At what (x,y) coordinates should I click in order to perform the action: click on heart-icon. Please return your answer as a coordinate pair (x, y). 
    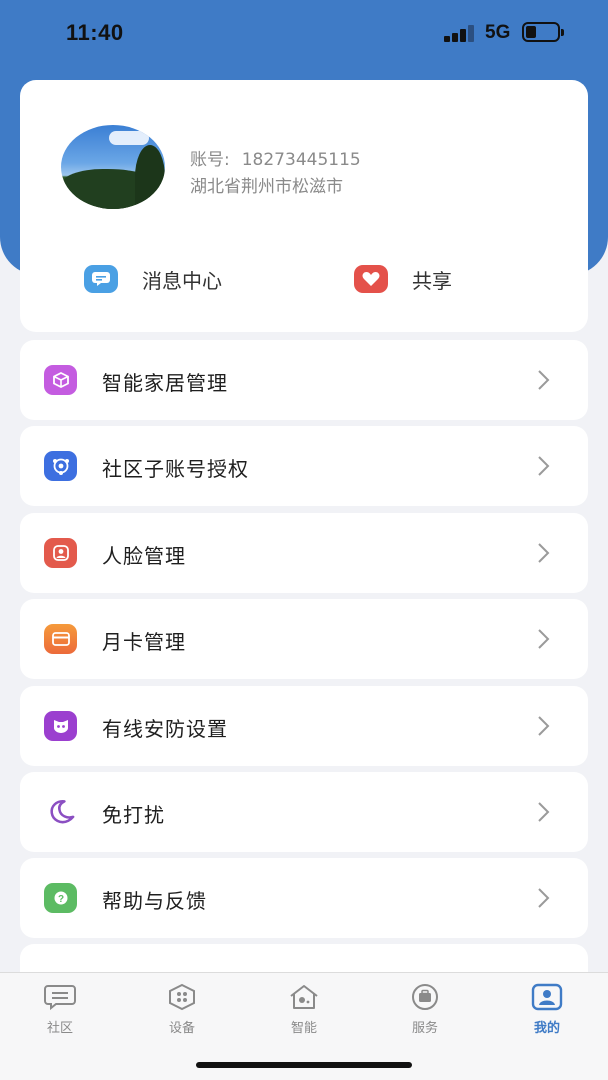
    Looking at the image, I should click on (371, 279).